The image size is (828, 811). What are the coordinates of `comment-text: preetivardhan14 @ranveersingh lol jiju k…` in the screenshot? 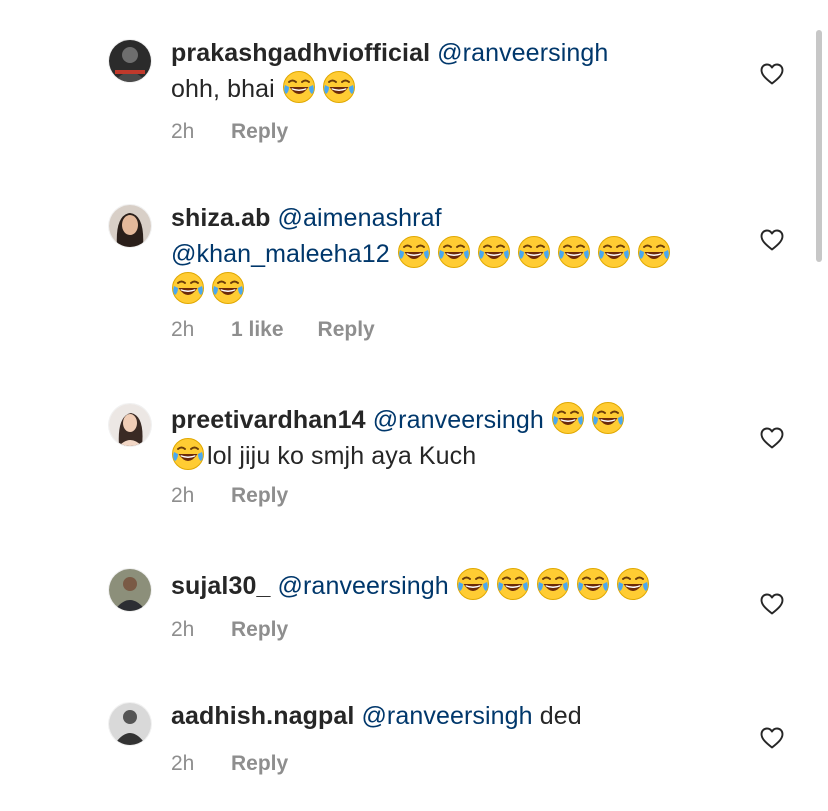 It's located at (451, 437).